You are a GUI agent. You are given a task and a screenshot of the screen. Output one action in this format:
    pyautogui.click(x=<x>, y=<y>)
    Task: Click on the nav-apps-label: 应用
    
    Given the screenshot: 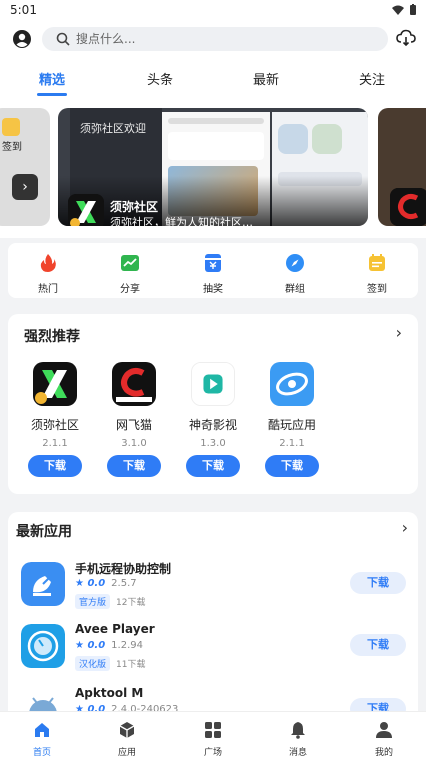 What is the action you would take?
    pyautogui.click(x=126, y=753)
    